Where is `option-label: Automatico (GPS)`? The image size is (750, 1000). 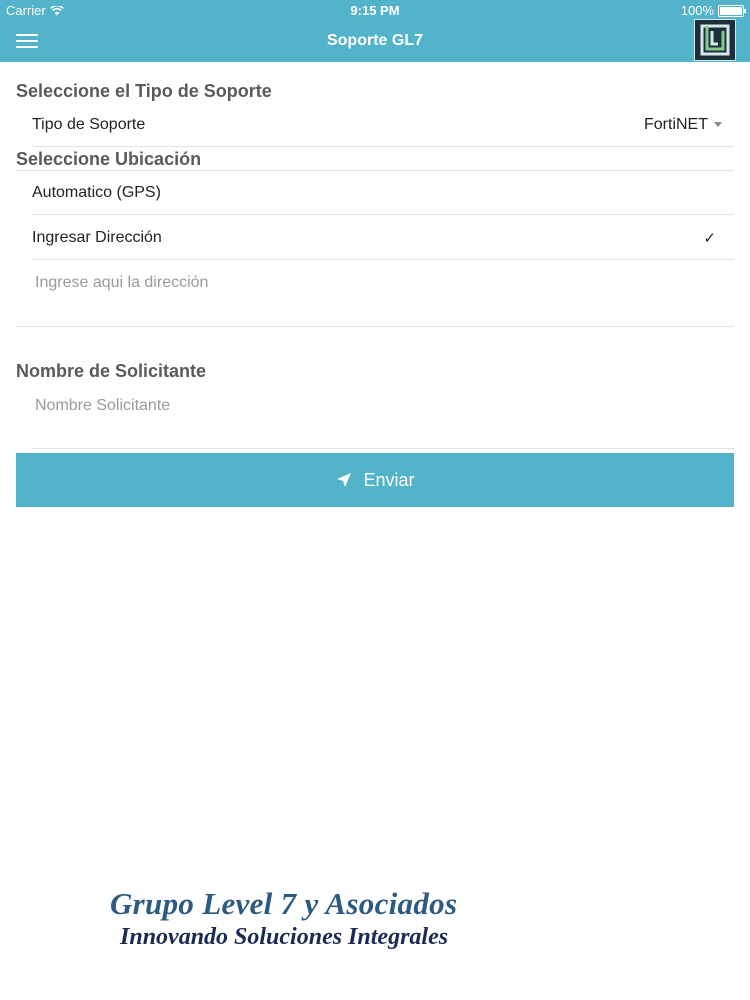
option-label: Automatico (GPS) is located at coordinates (96, 192).